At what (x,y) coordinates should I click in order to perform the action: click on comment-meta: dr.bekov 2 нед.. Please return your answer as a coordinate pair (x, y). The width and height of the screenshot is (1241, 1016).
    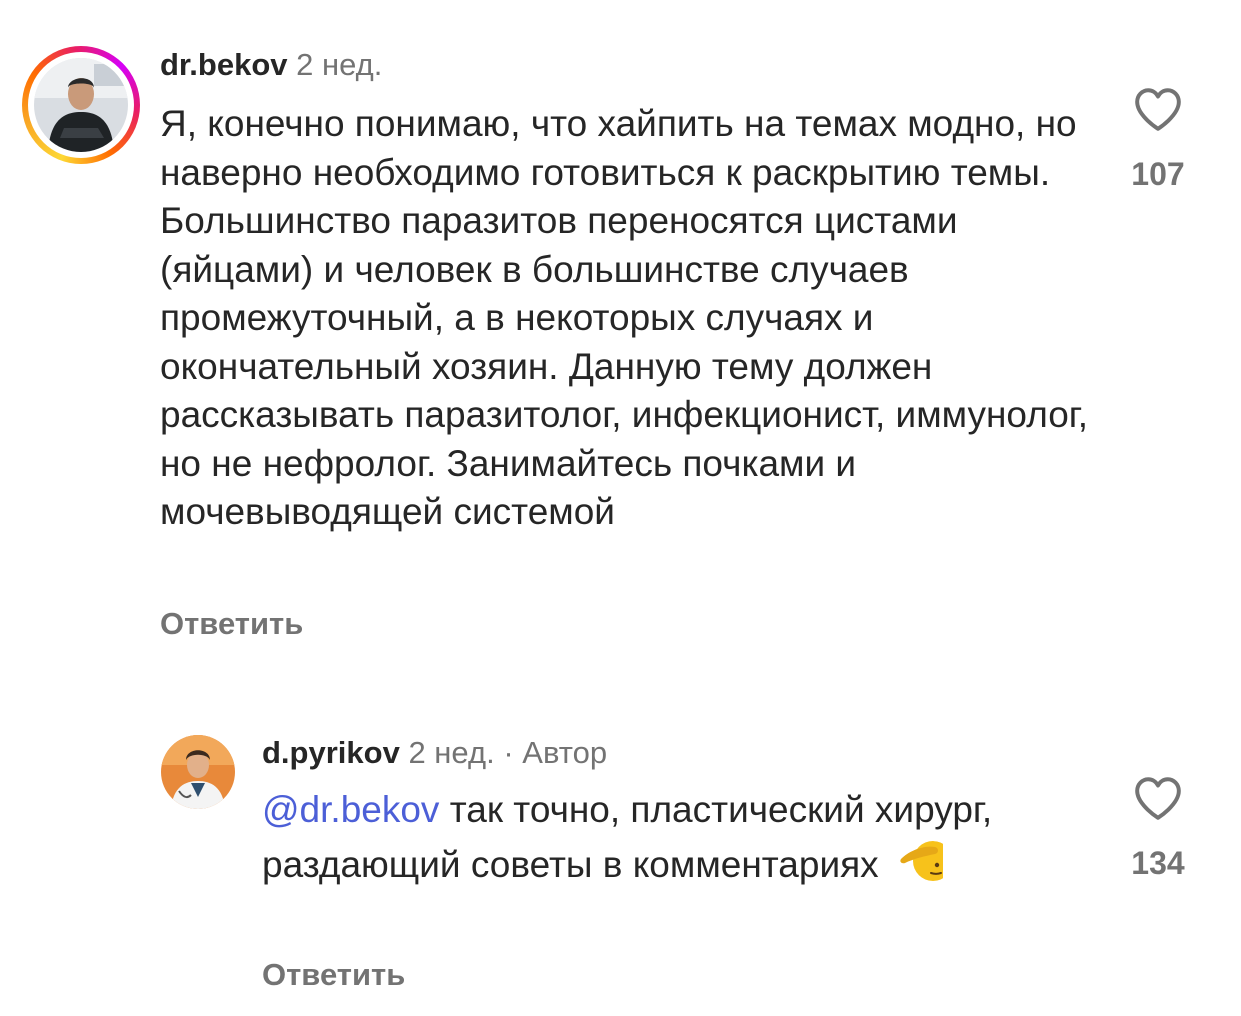
    Looking at the image, I should click on (271, 65).